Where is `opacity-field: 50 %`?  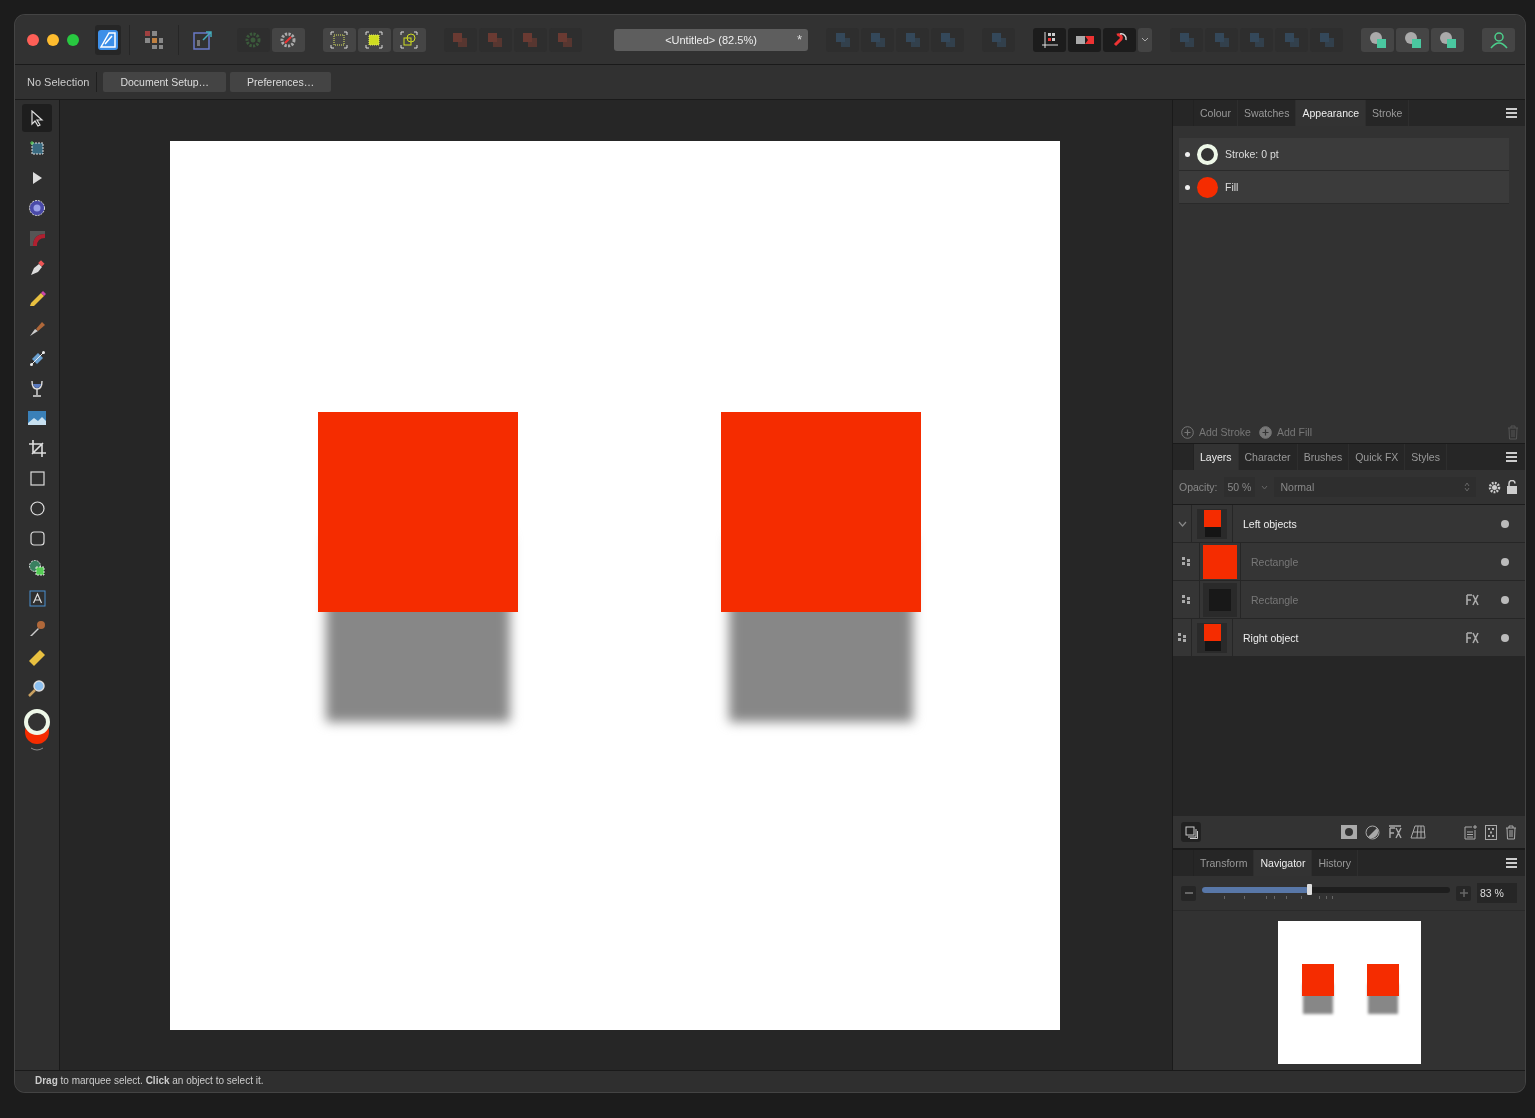 opacity-field: 50 % is located at coordinates (1239, 487).